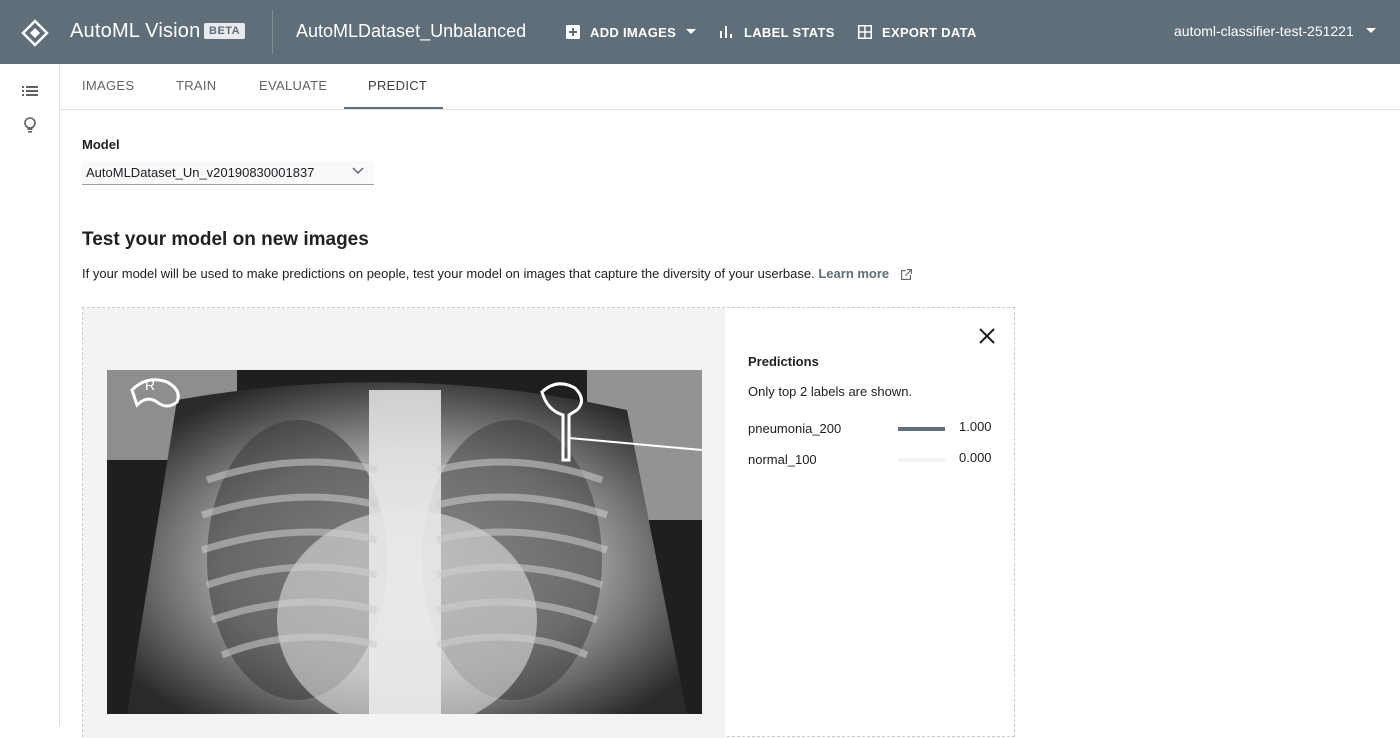 This screenshot has height=738, width=1400. I want to click on learn-more-link: Learn more, so click(853, 273).